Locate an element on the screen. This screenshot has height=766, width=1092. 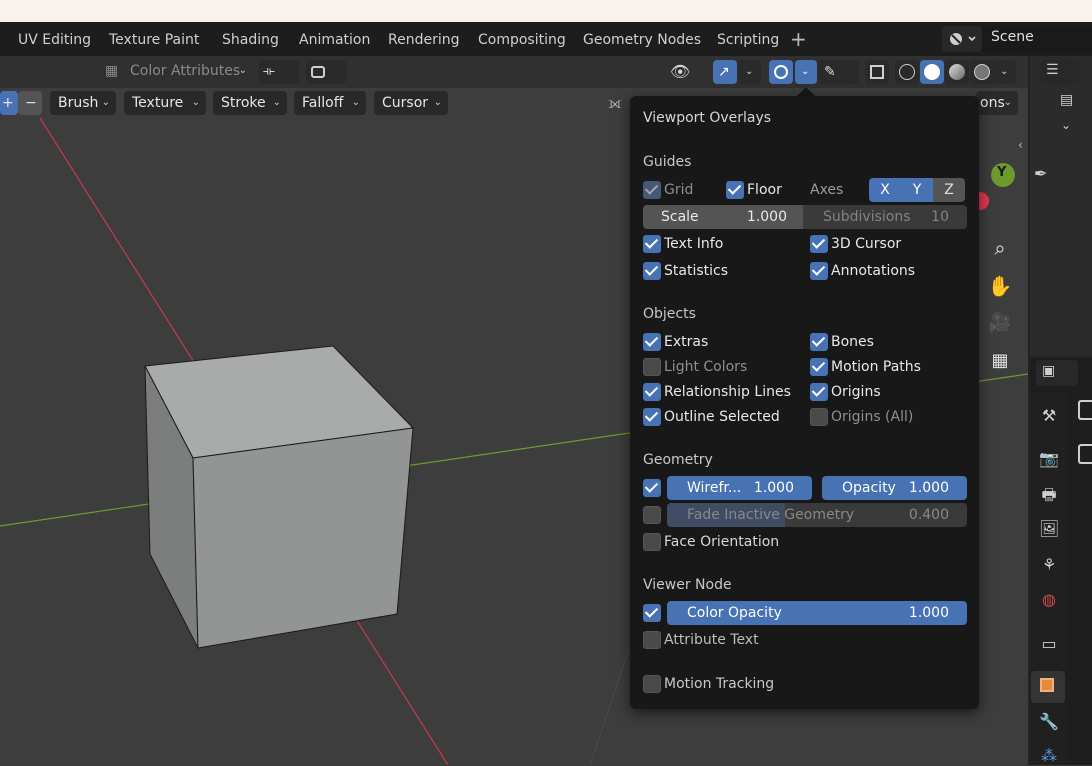
brush-icon: ✎ is located at coordinates (830, 72).